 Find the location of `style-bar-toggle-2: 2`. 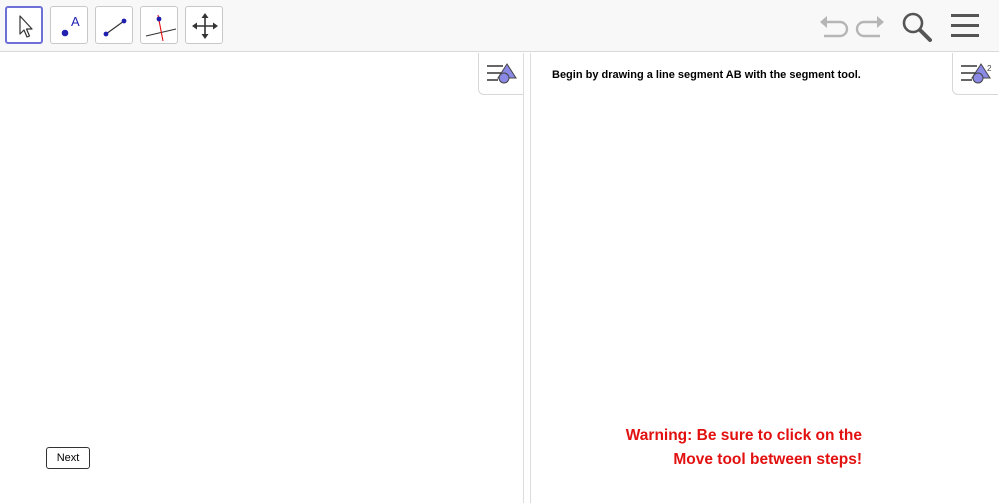

style-bar-toggle-2: 2 is located at coordinates (975, 74).